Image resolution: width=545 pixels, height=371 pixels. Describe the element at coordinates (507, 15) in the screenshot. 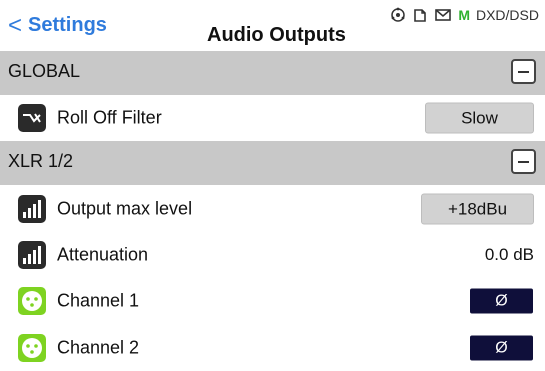

I see `format-indicator: DXD/DSD` at that location.